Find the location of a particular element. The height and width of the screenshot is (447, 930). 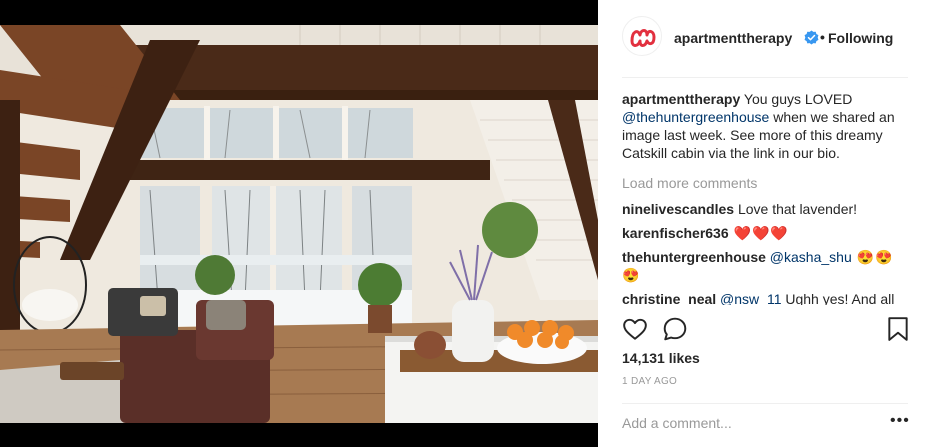

comment-username: thehuntergreenhouse is located at coordinates (694, 257).